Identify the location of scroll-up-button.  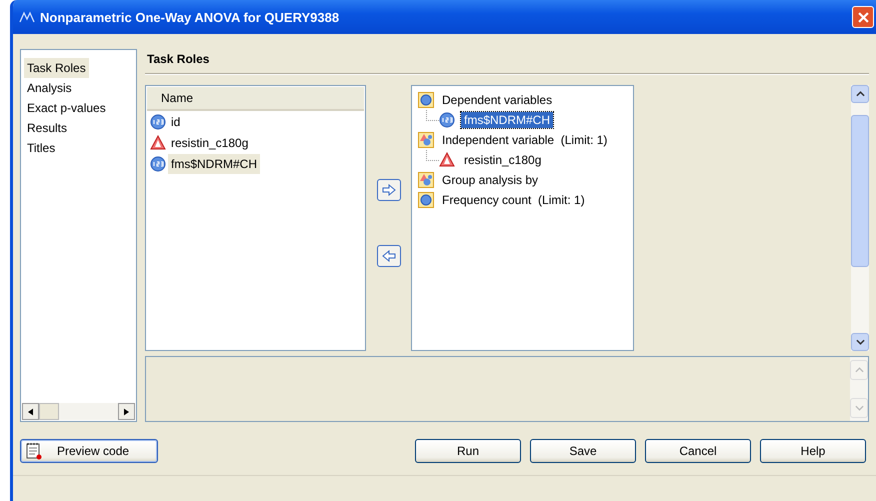
(860, 94).